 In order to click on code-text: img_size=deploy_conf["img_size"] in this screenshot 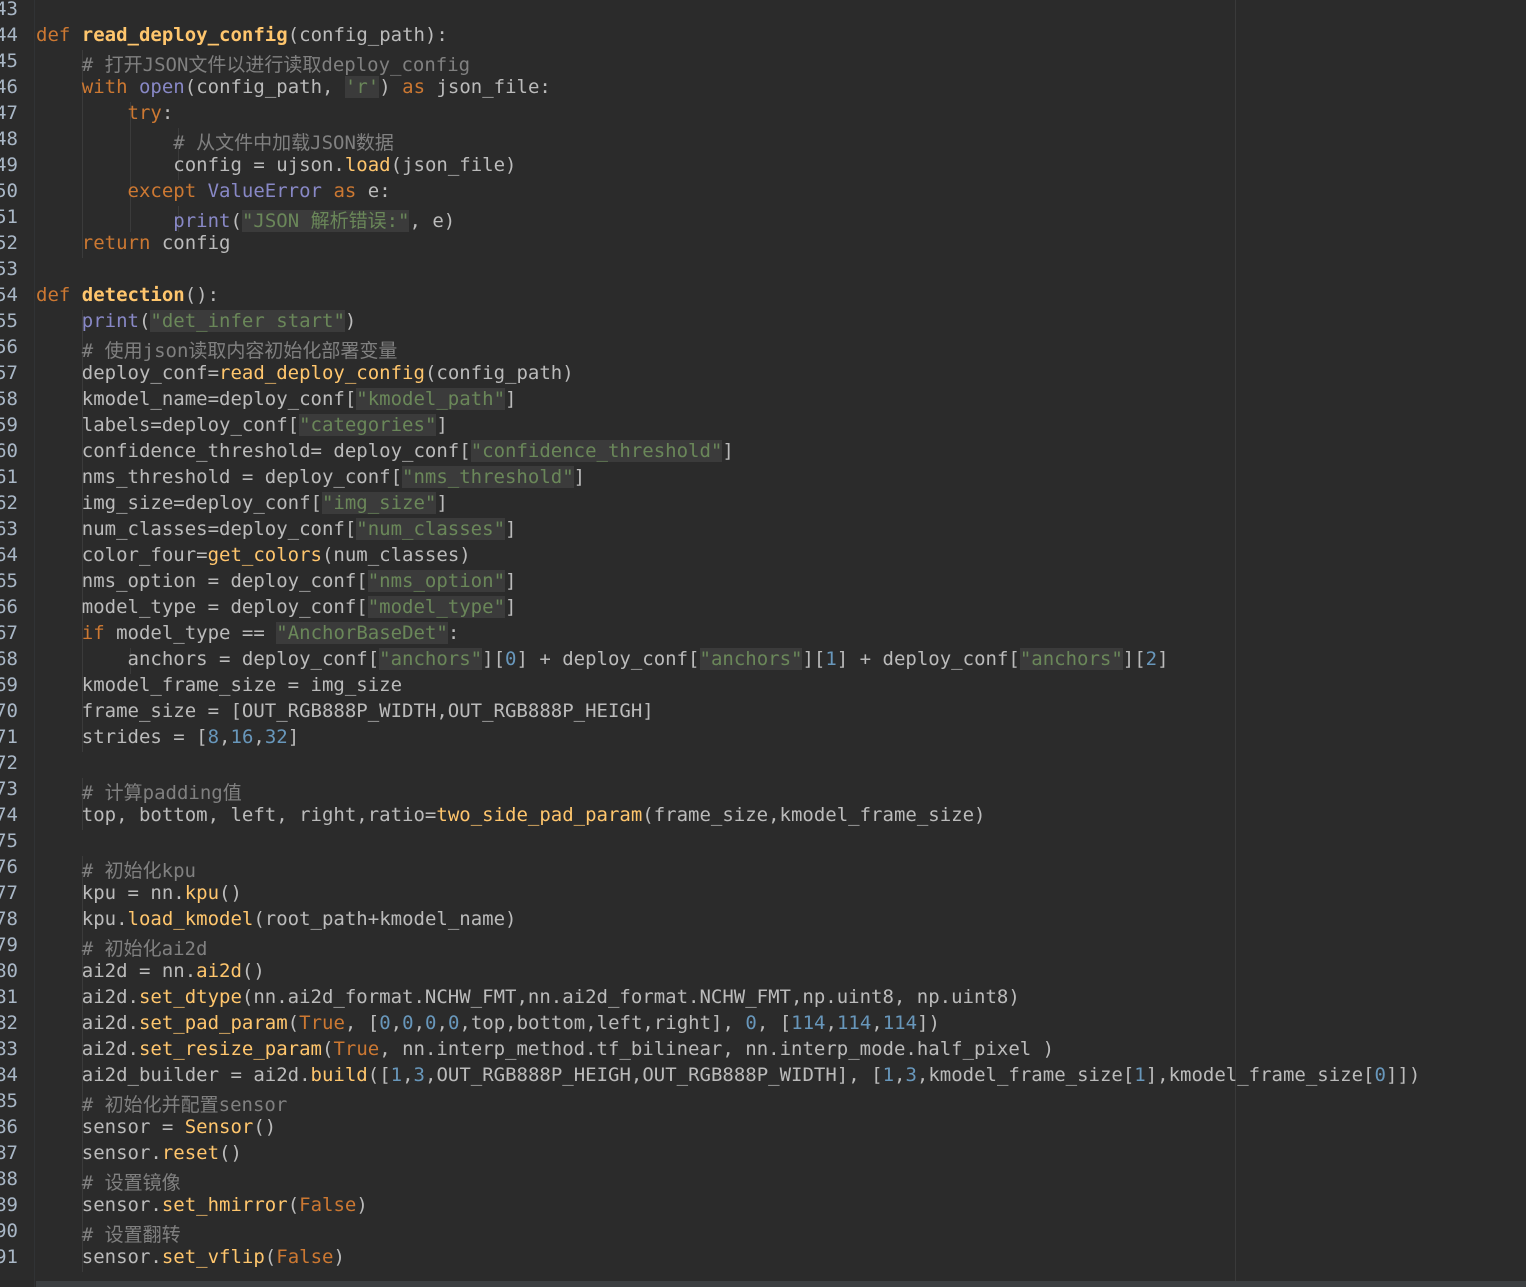, I will do `click(242, 503)`.